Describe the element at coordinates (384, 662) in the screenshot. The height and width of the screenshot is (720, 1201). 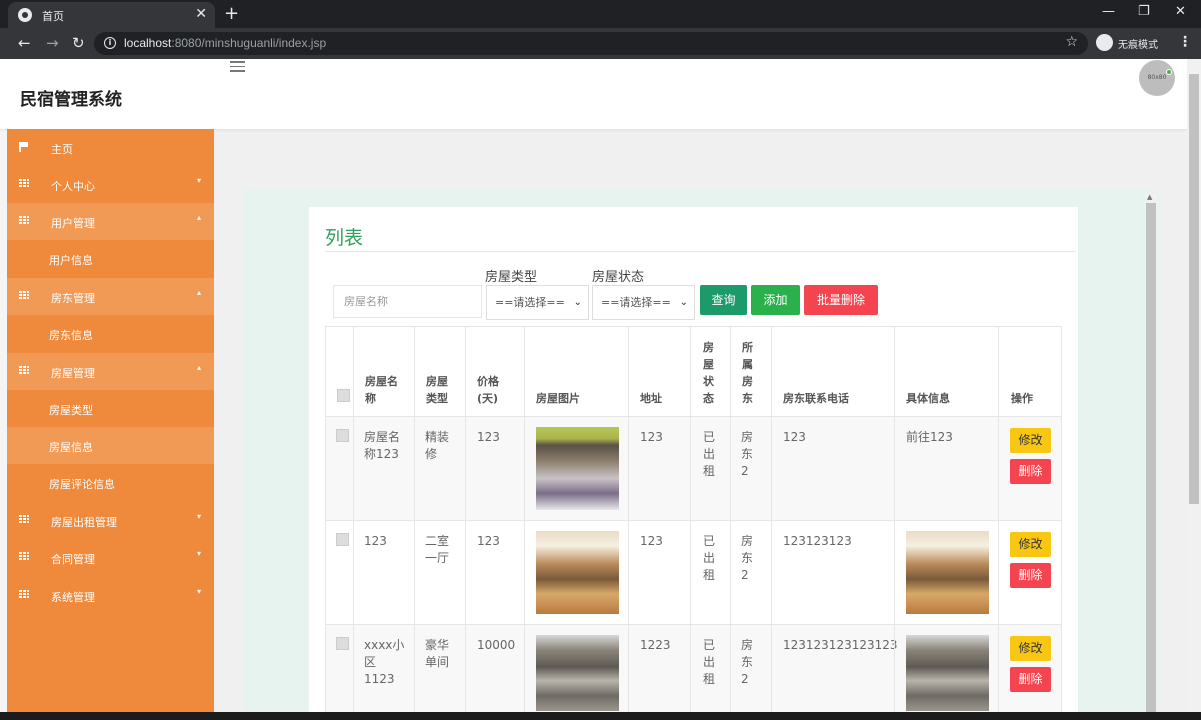
I see `house-name-cell: xxxx小区1123` at that location.